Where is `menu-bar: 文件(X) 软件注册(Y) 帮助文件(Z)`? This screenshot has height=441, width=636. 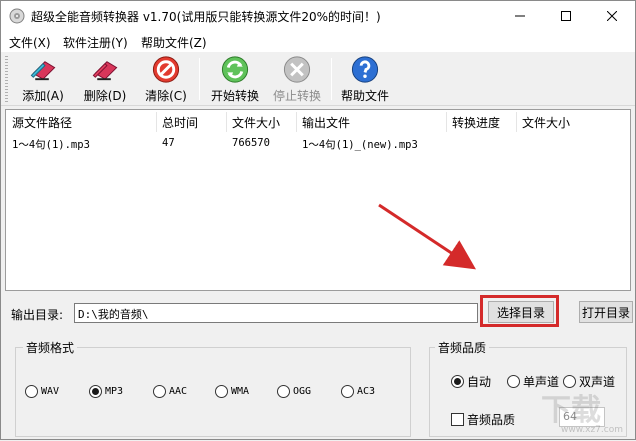
menu-bar: 文件(X) 软件注册(Y) 帮助文件(Z) is located at coordinates (318, 41).